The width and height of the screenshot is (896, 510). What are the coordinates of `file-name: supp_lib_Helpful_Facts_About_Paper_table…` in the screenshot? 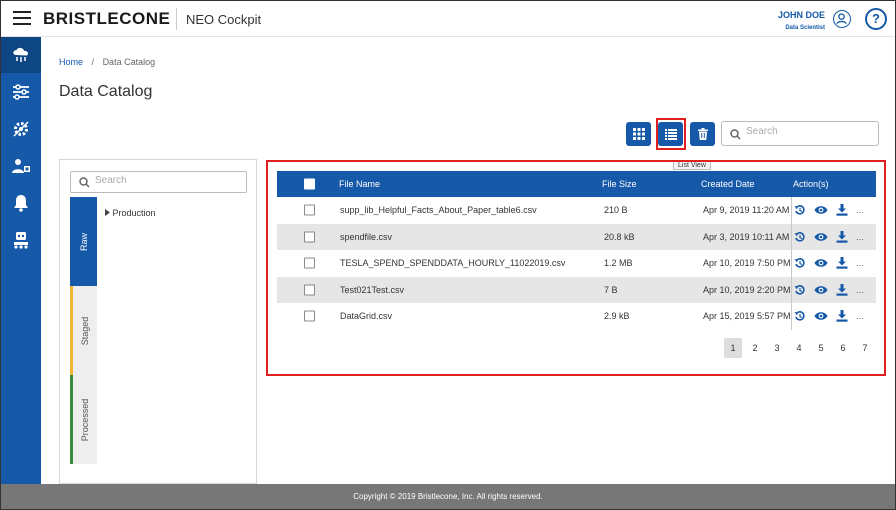 It's located at (438, 210).